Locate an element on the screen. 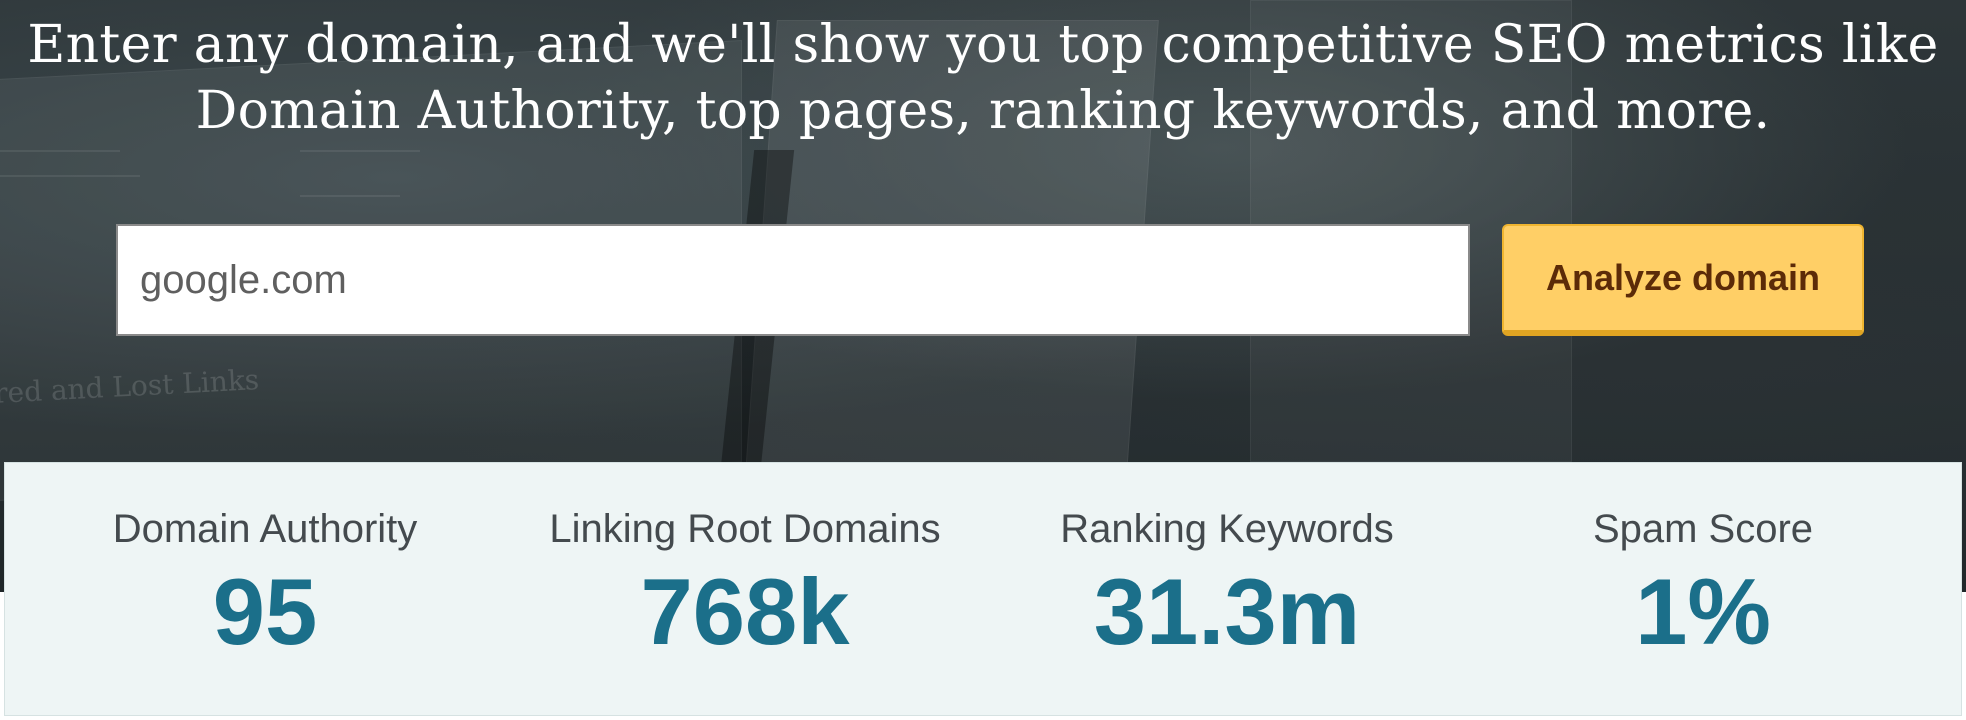 The image size is (1966, 720). stat-label: Domain Authority is located at coordinates (265, 529).